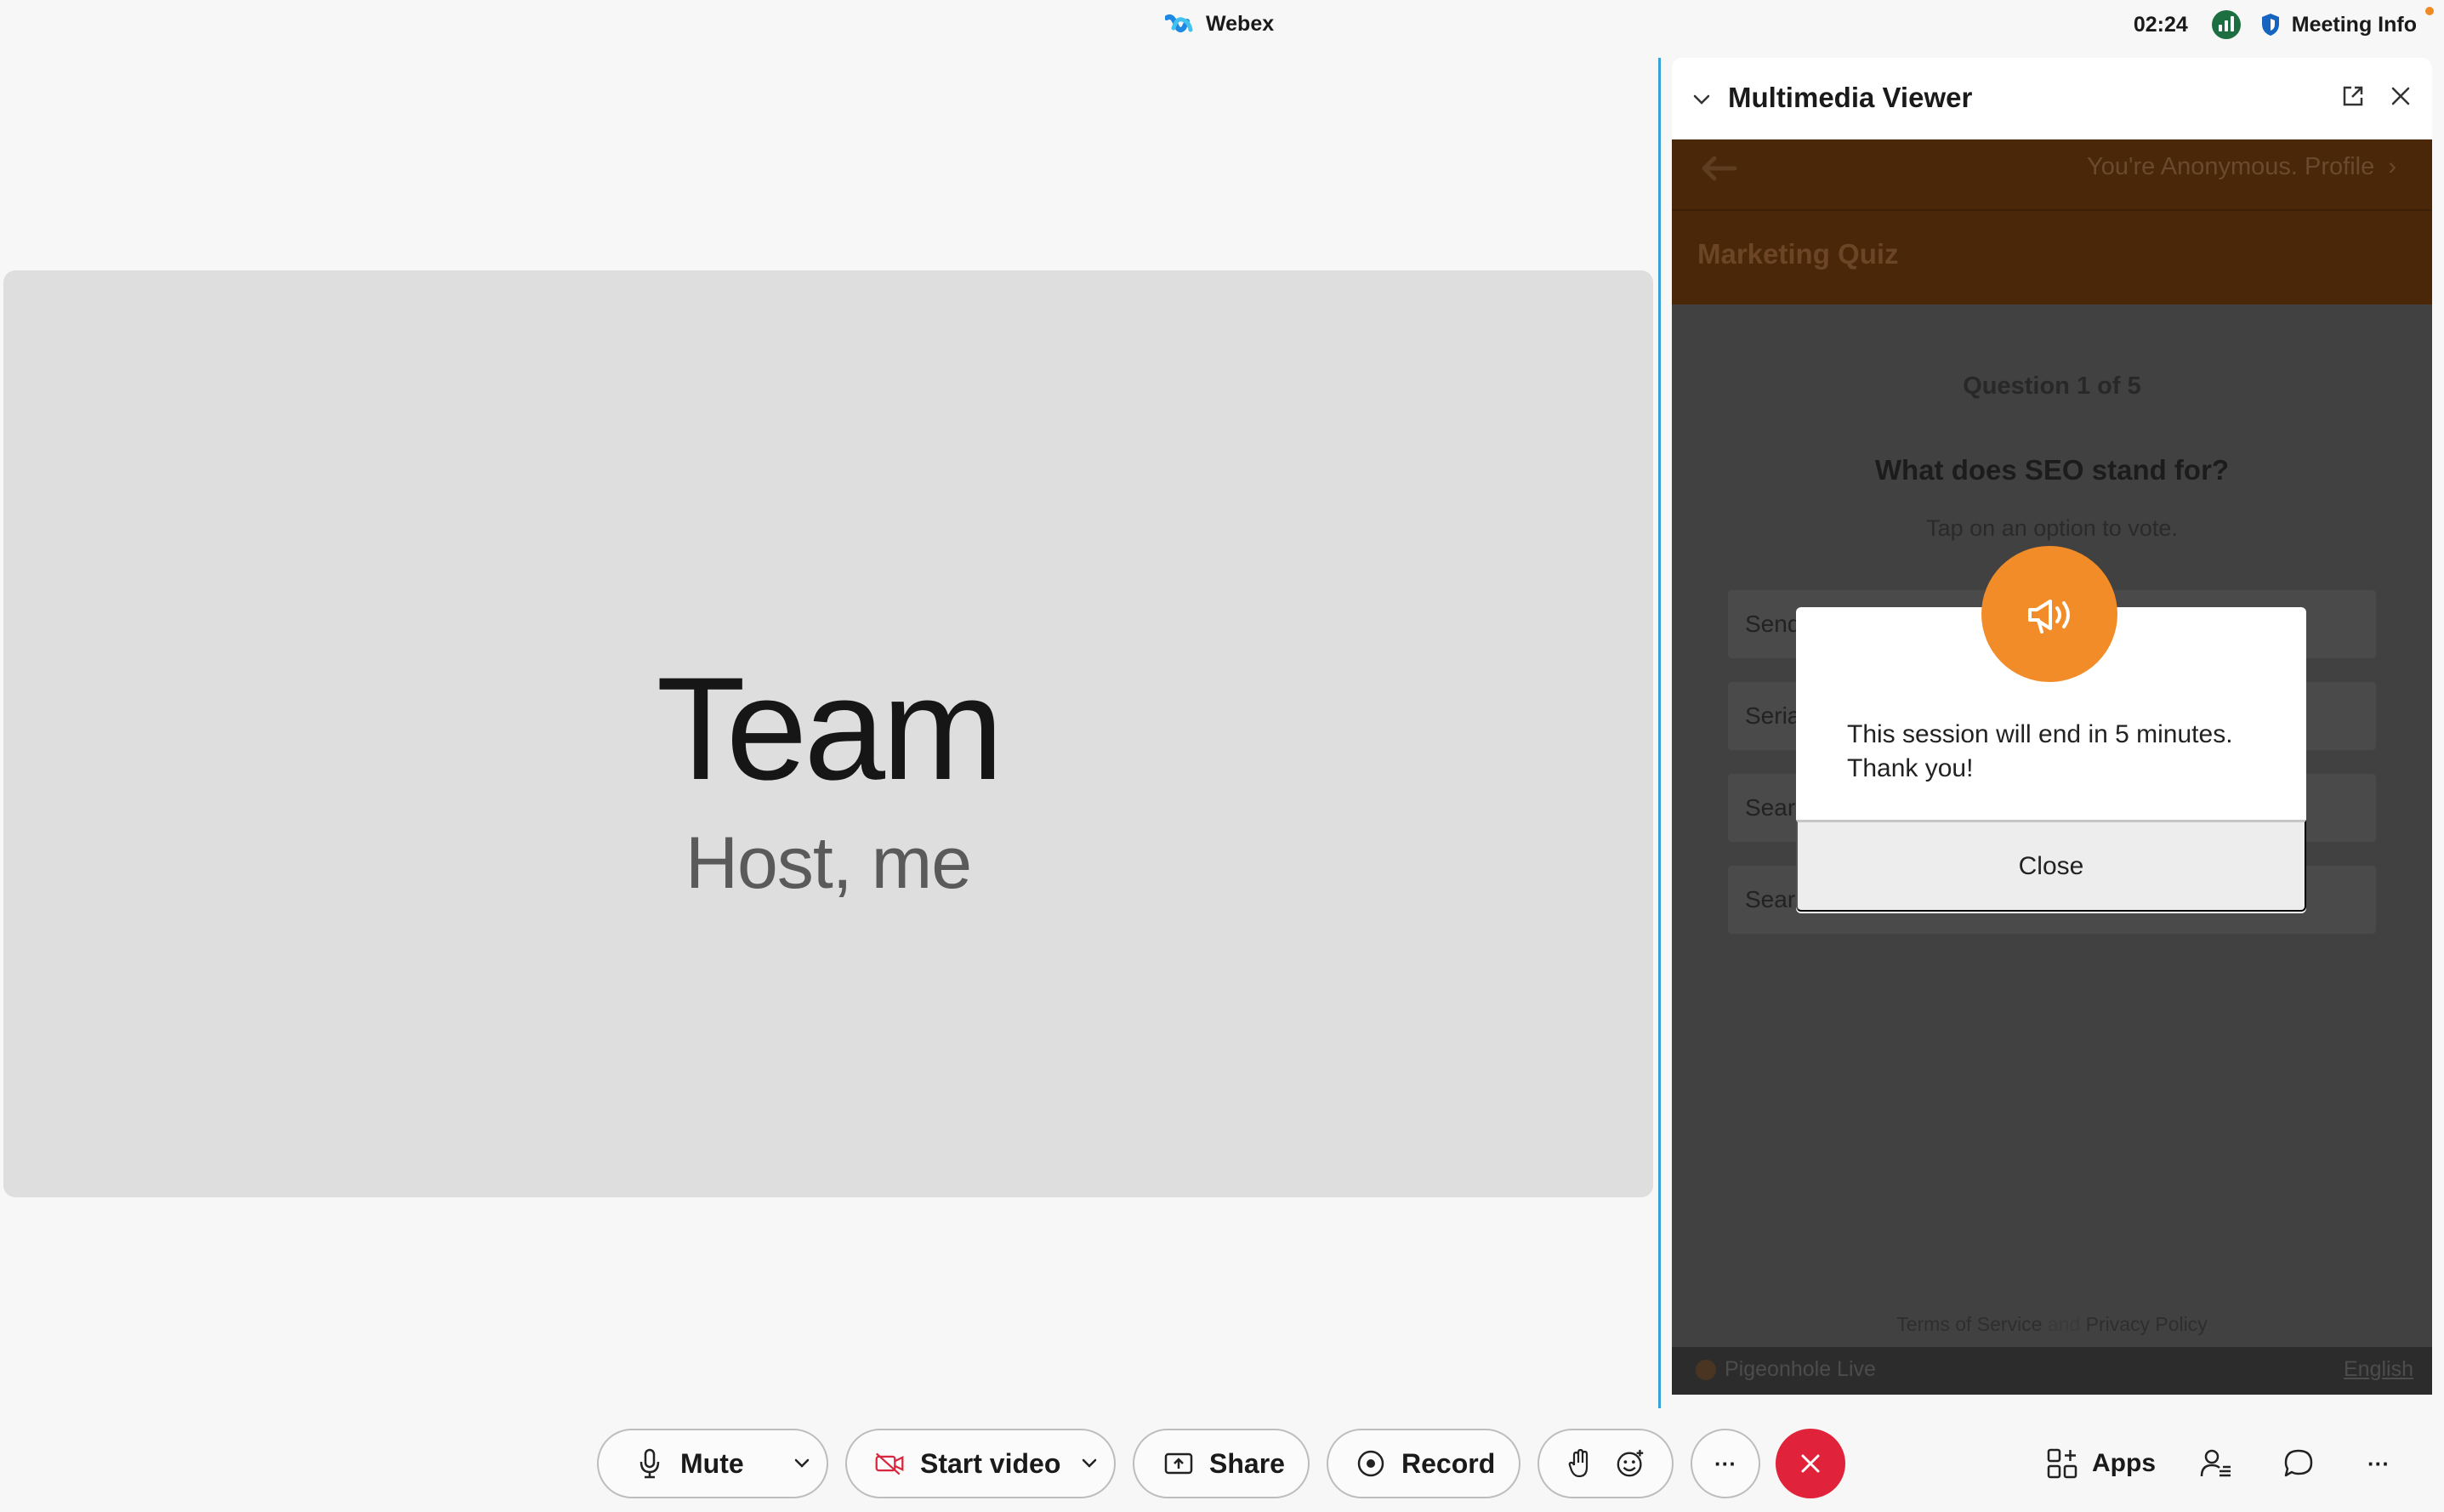 The height and width of the screenshot is (1512, 2444). I want to click on footer-and: and, so click(2064, 1324).